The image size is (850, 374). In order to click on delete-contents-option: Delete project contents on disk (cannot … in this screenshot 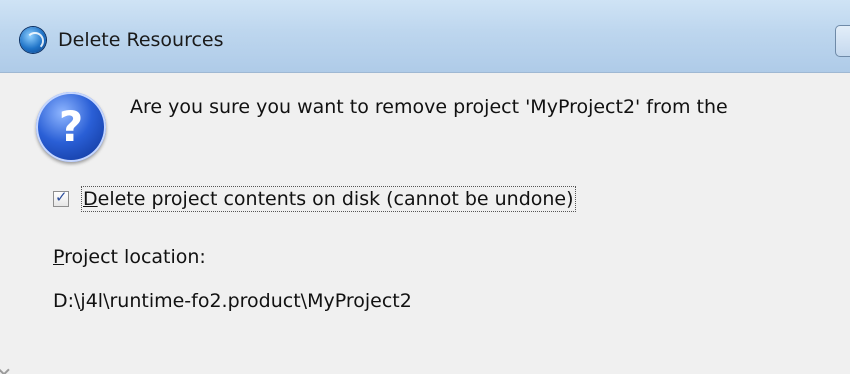, I will do `click(314, 199)`.